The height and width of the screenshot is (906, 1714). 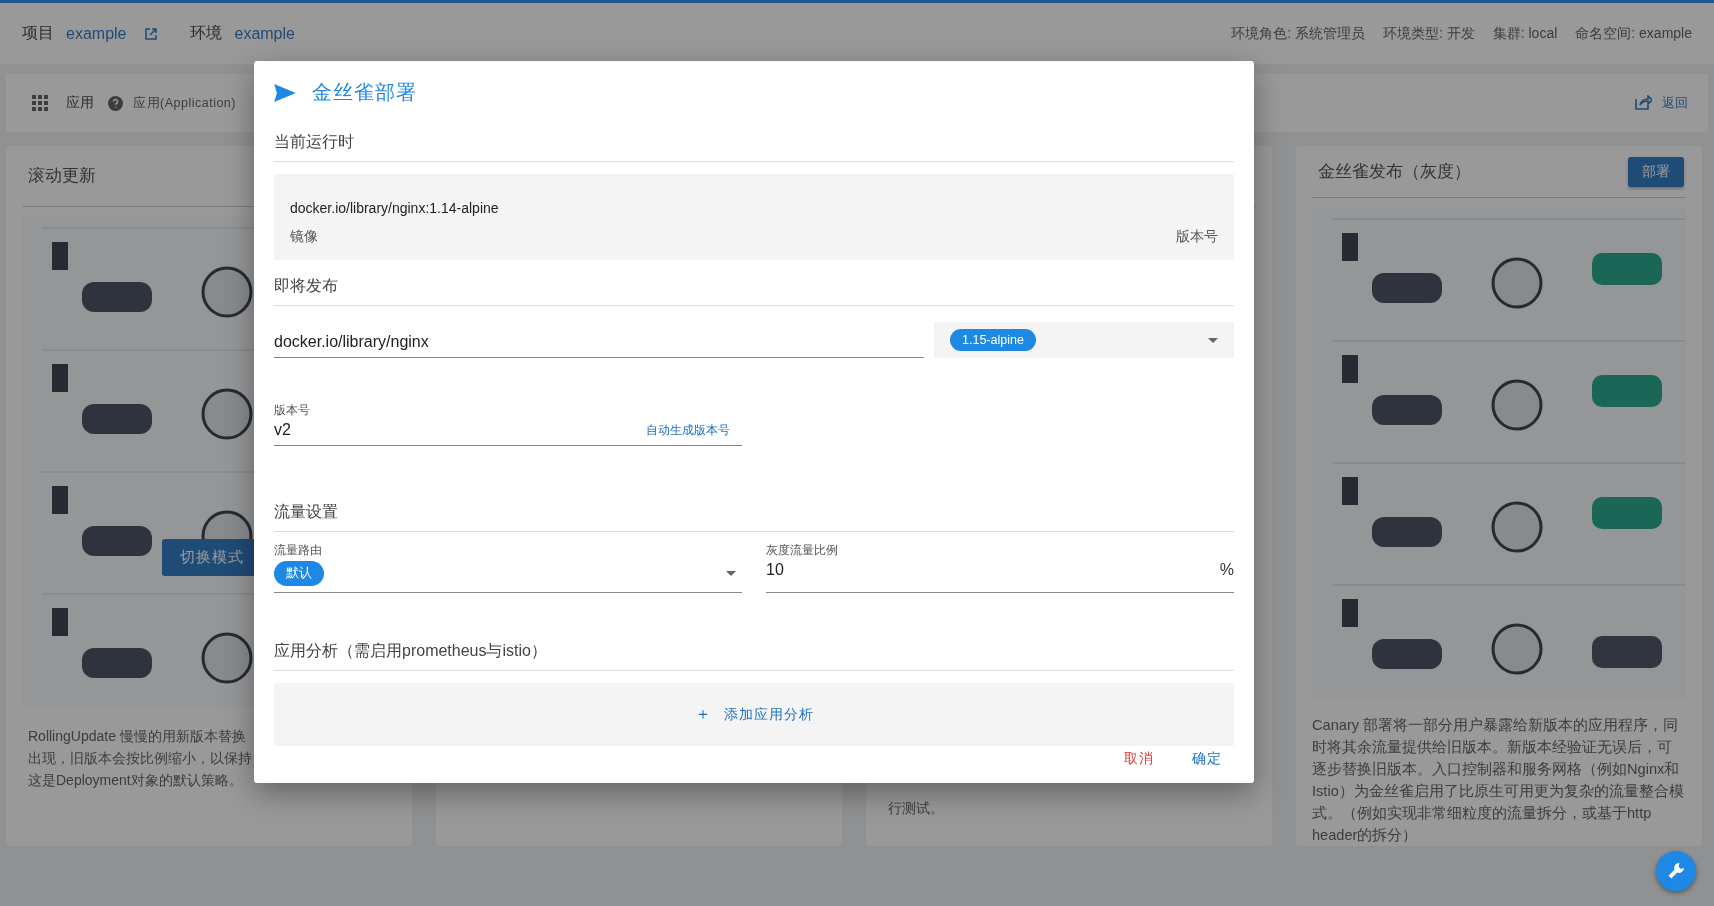 I want to click on environment-info: 环境类型: 开发, so click(x=1428, y=33).